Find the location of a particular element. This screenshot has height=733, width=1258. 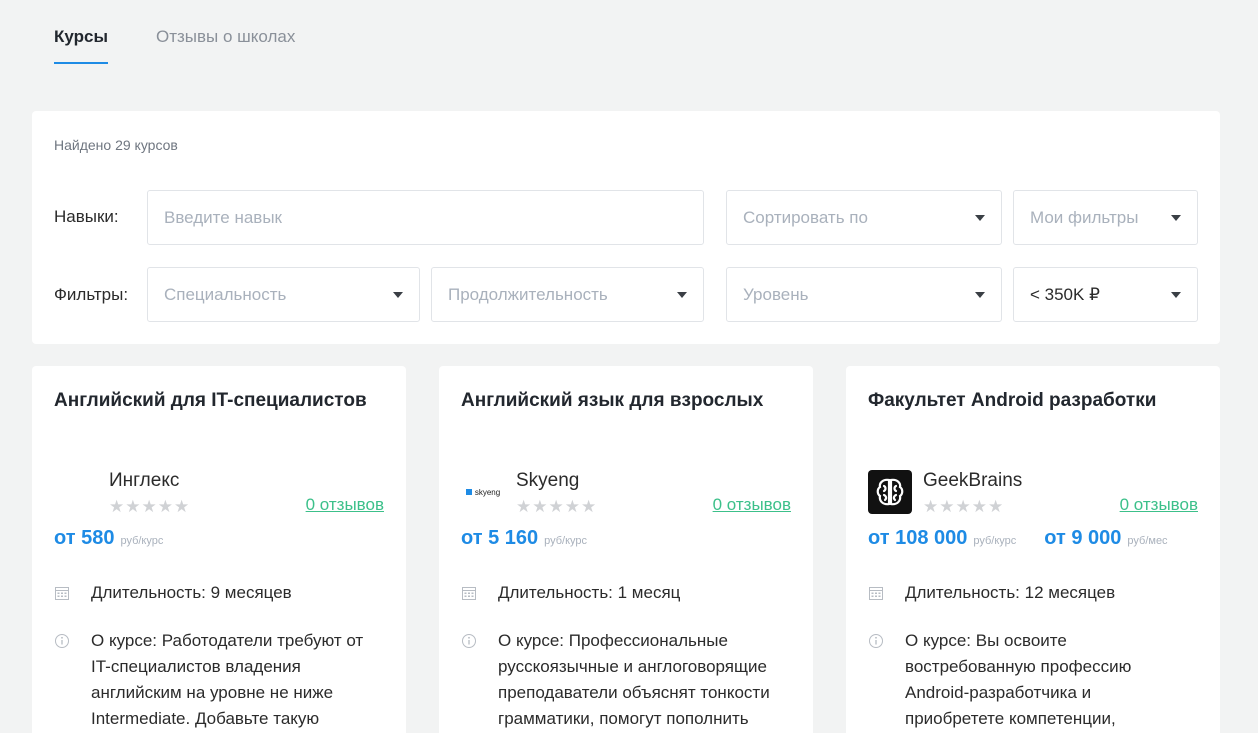

price-row: от 580 руб/курс is located at coordinates (108, 538).